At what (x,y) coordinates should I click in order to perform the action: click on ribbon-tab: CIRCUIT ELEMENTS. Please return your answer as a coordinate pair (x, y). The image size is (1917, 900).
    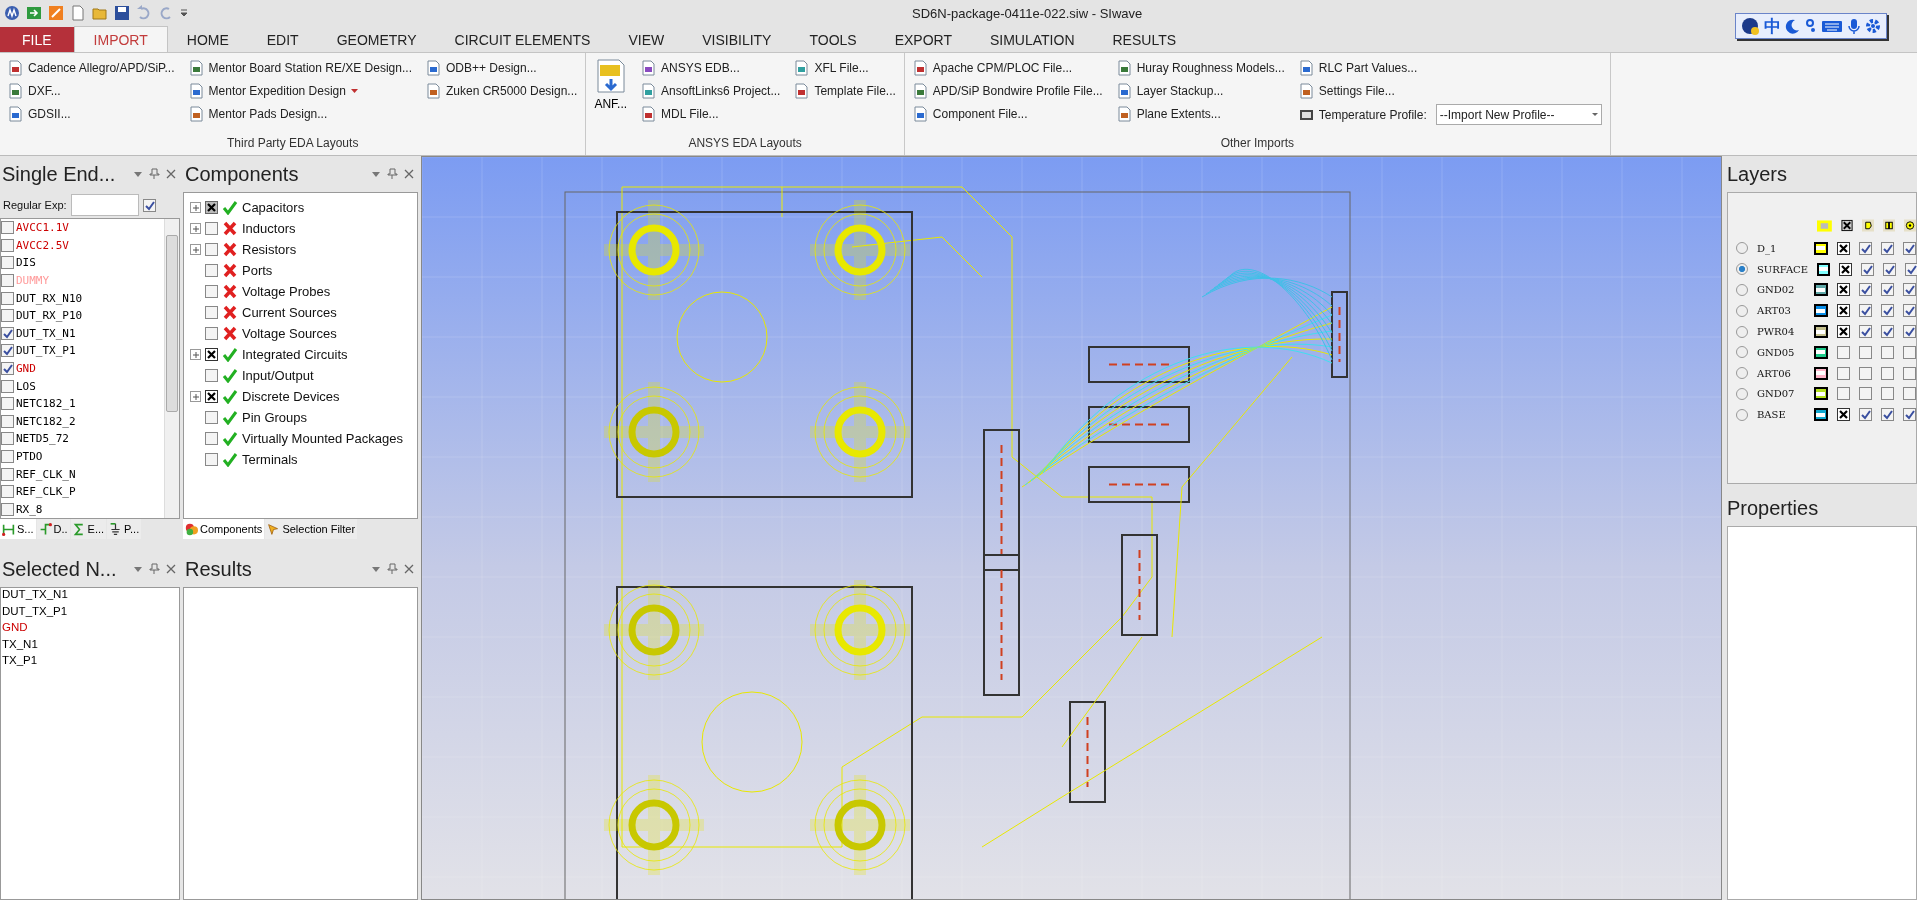
    Looking at the image, I should click on (522, 39).